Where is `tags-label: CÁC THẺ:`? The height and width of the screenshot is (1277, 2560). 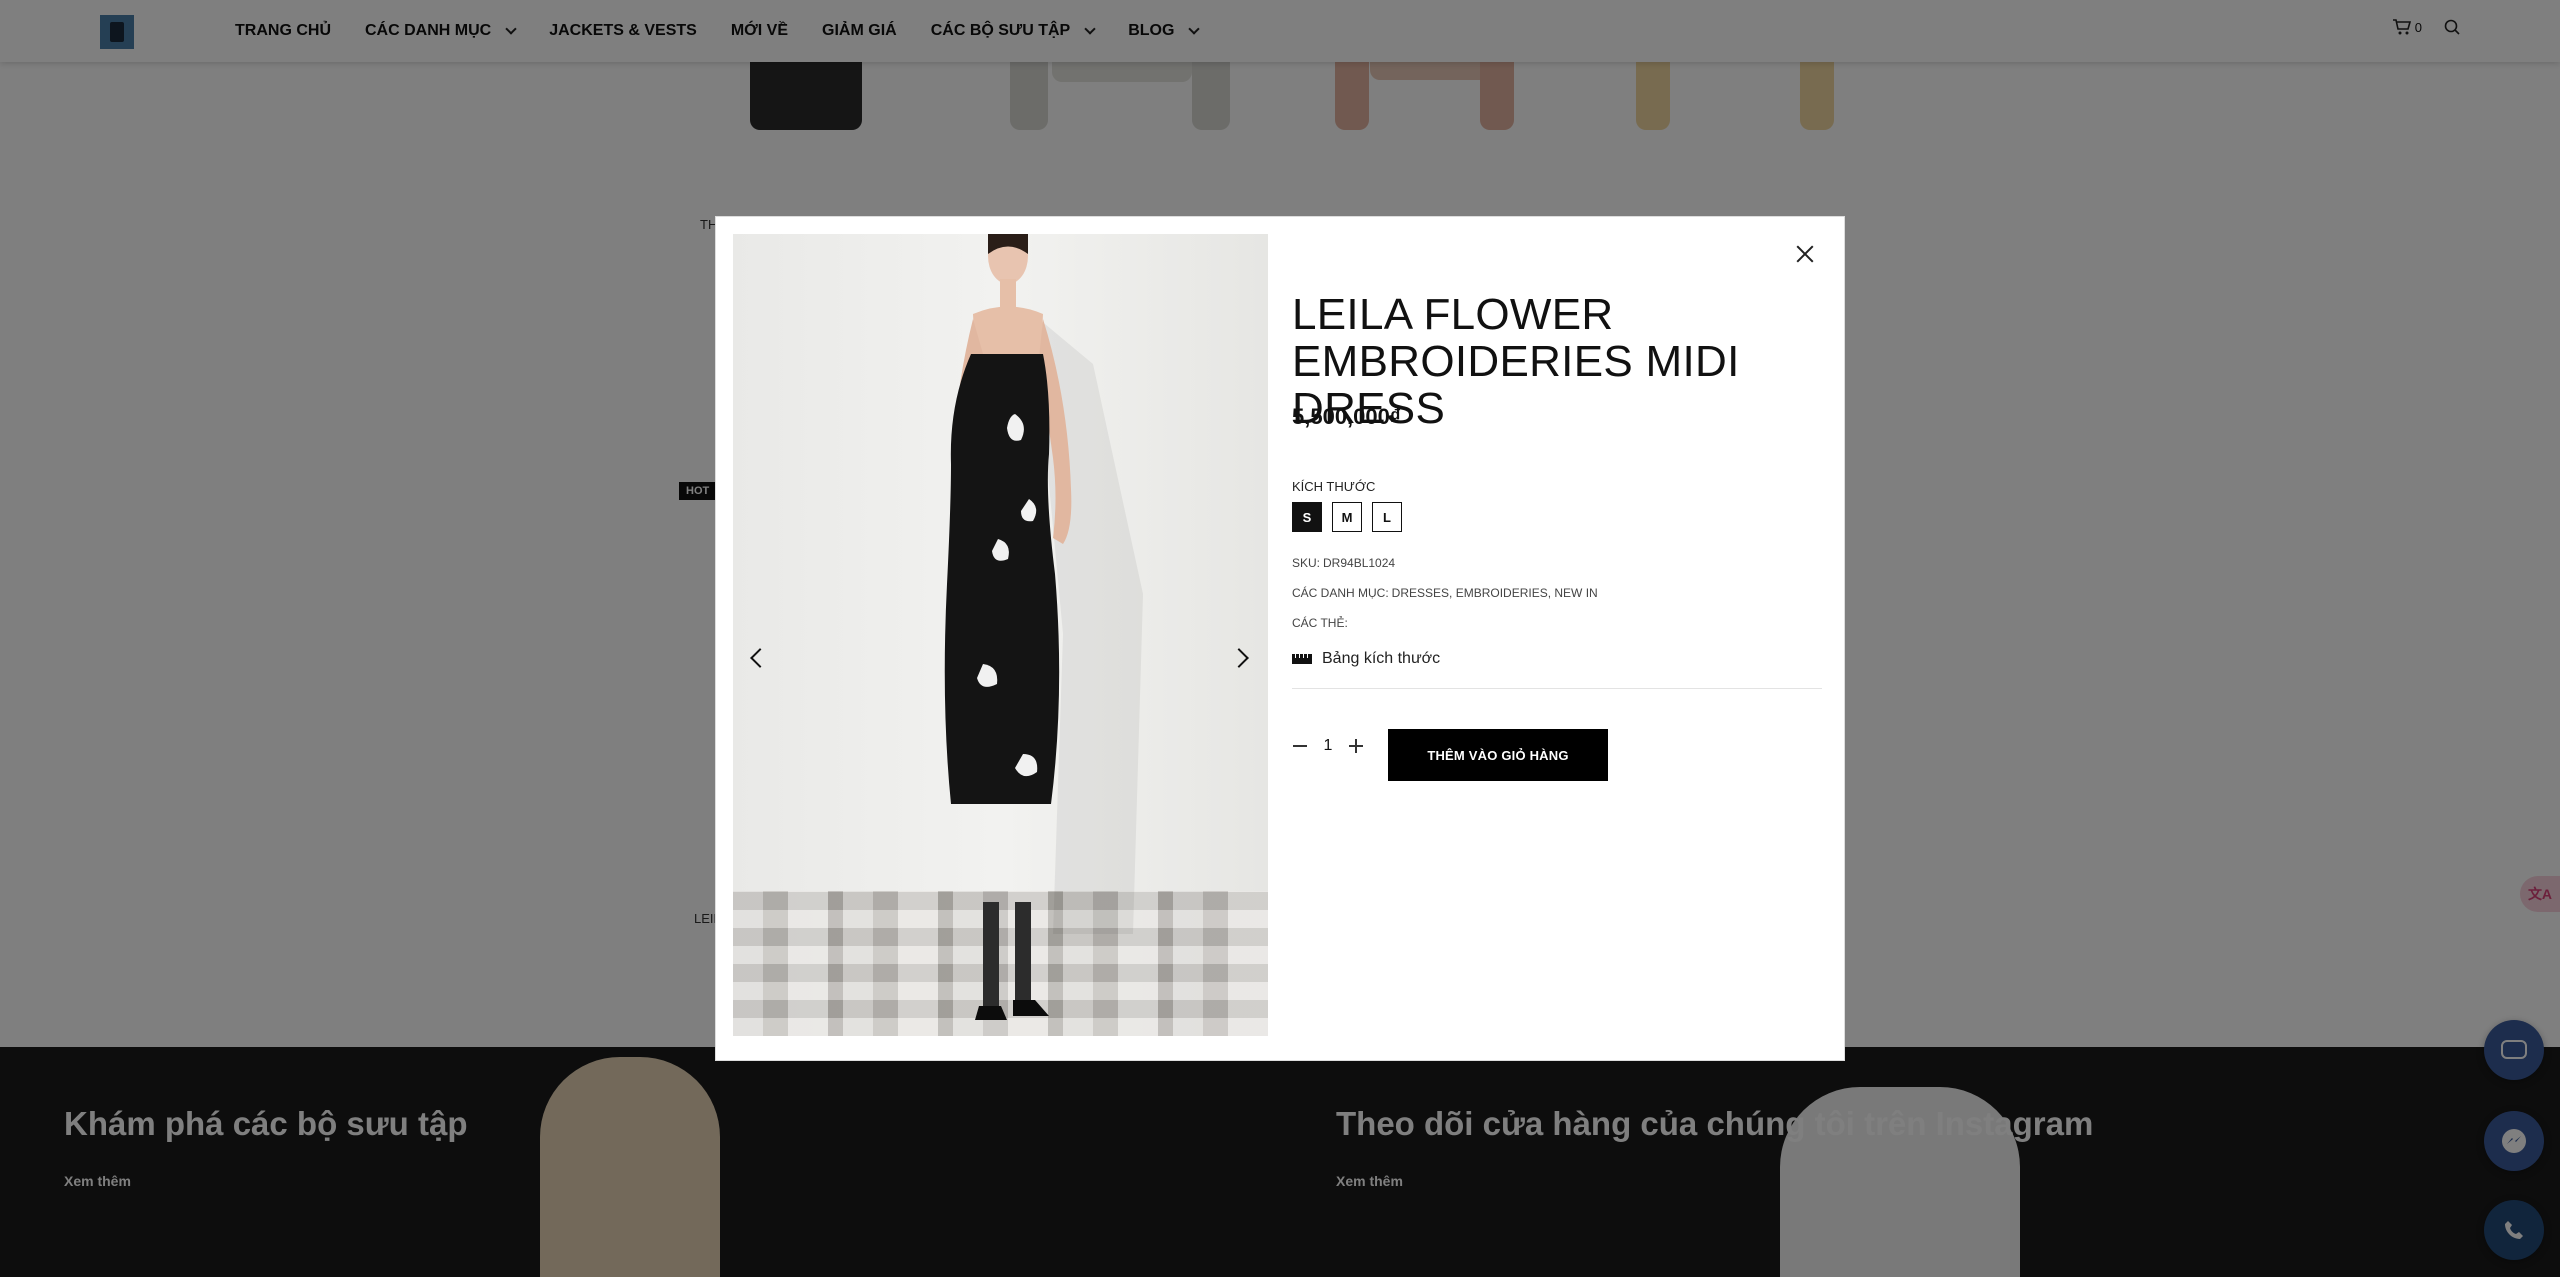 tags-label: CÁC THẺ: is located at coordinates (1320, 623).